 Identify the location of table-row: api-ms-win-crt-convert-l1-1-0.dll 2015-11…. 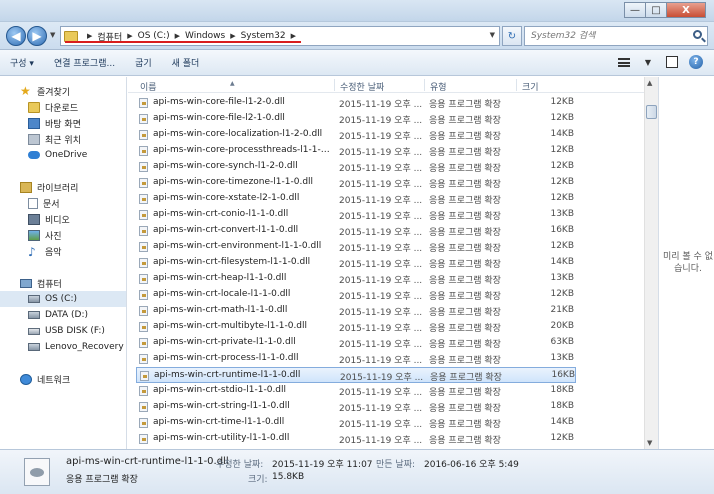
(356, 231).